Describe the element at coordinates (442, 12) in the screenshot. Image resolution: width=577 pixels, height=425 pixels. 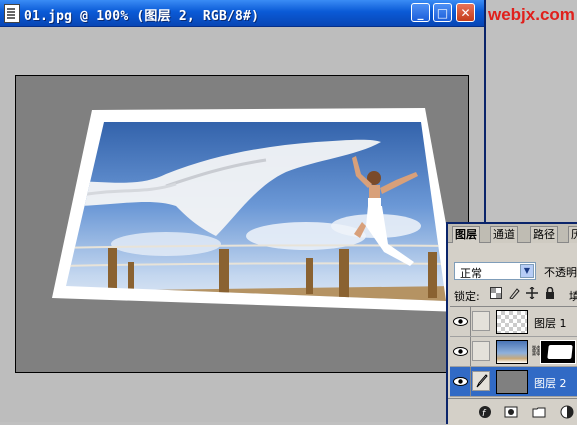
I see `maximize-button: □` at that location.